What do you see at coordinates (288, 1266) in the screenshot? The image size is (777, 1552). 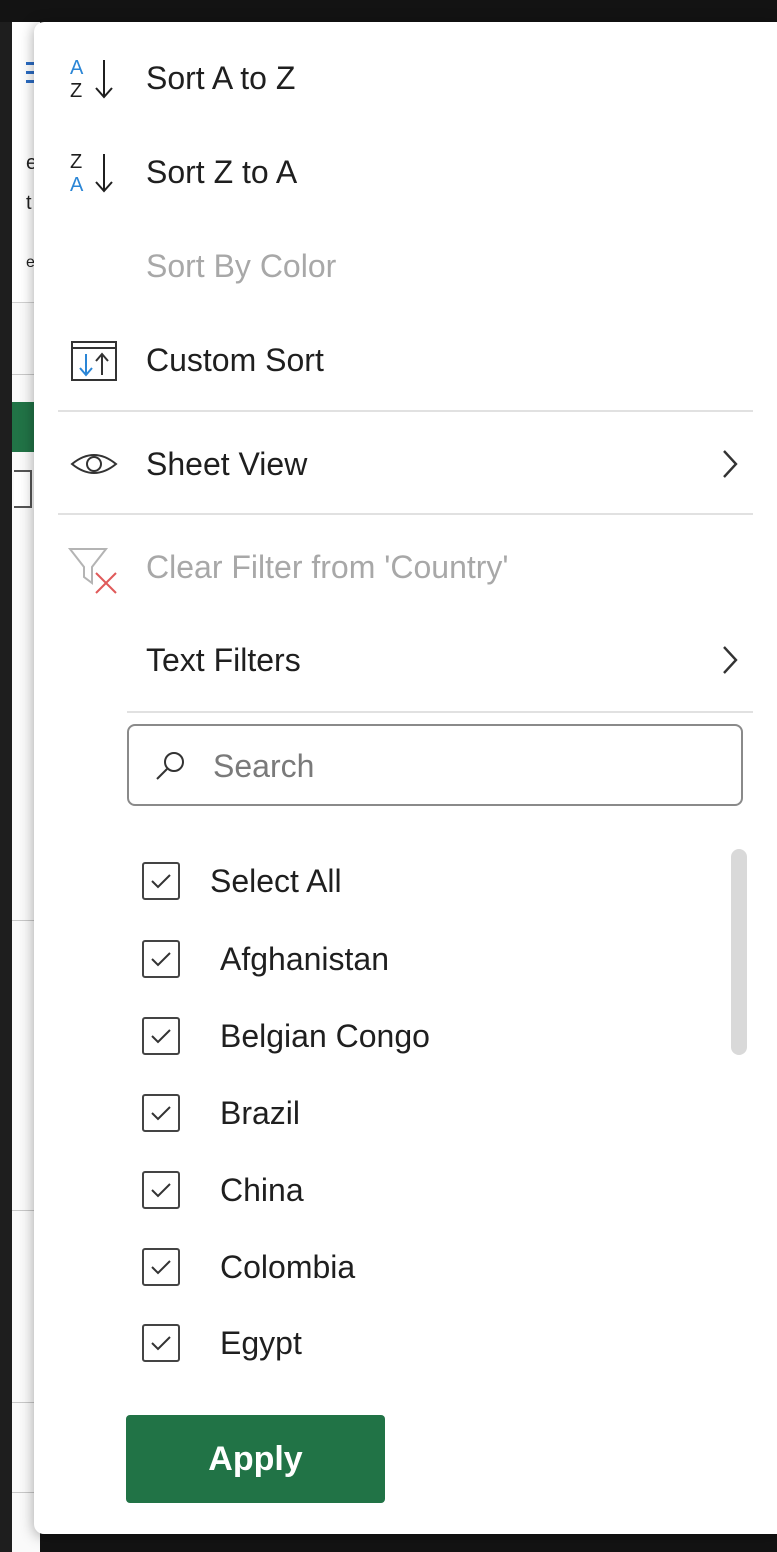 I see `list-item-label: Colombia` at bounding box center [288, 1266].